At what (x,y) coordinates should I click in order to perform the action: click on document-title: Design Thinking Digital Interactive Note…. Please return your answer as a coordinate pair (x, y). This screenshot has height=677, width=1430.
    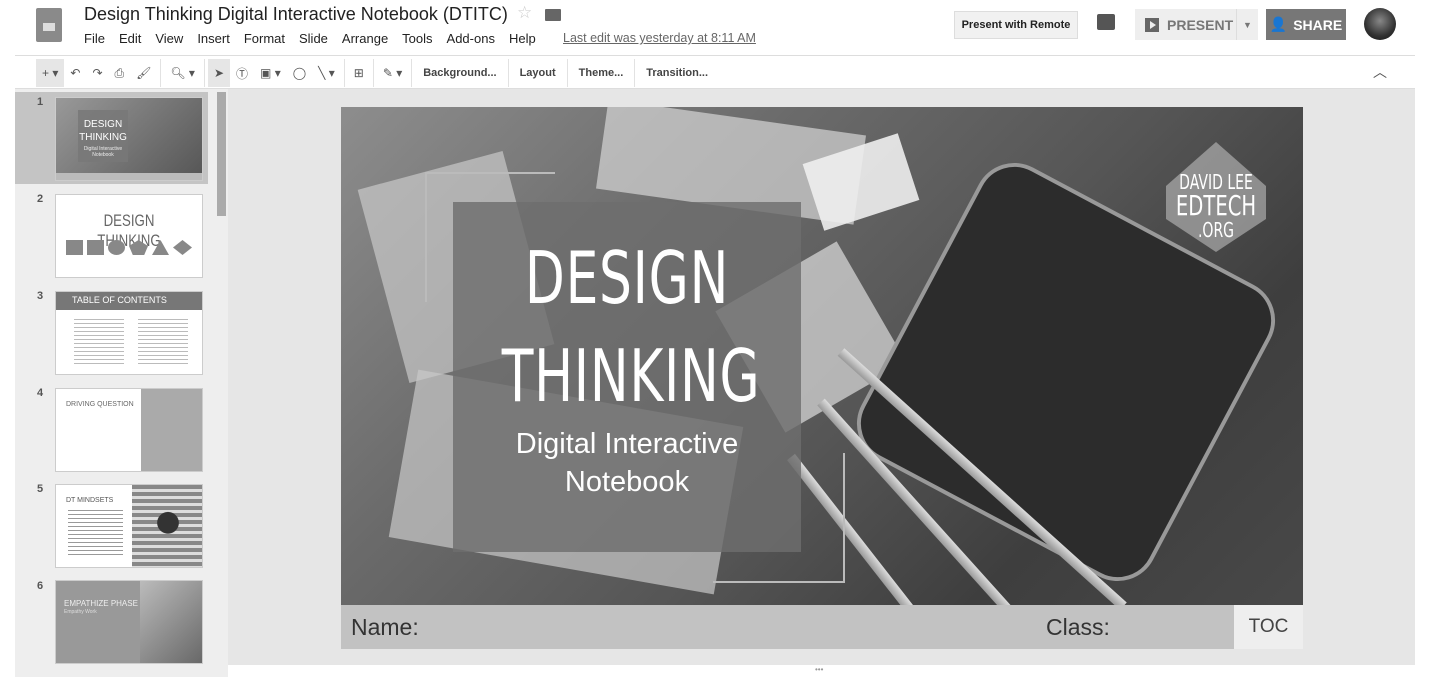
    Looking at the image, I should click on (296, 14).